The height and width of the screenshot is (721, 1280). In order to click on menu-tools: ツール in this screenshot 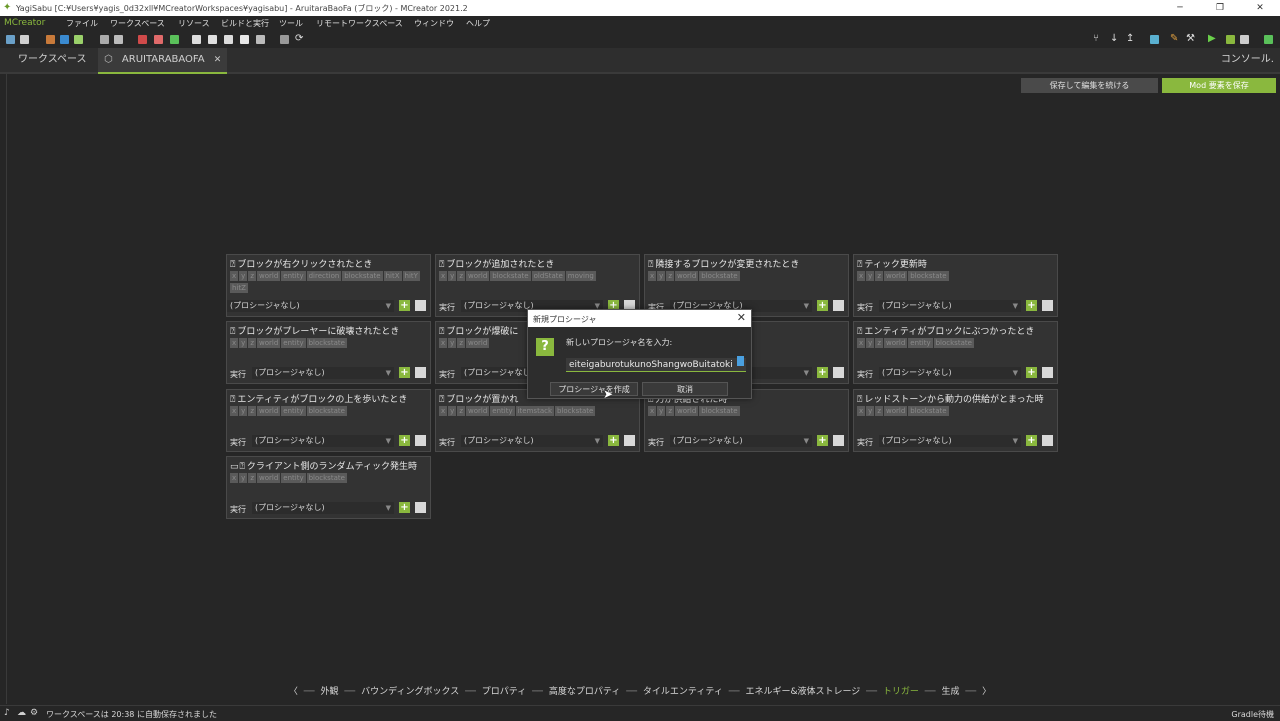, I will do `click(291, 23)`.